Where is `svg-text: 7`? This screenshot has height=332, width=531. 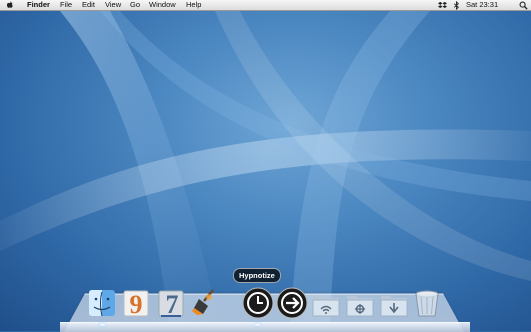
svg-text: 7 is located at coordinates (172, 304).